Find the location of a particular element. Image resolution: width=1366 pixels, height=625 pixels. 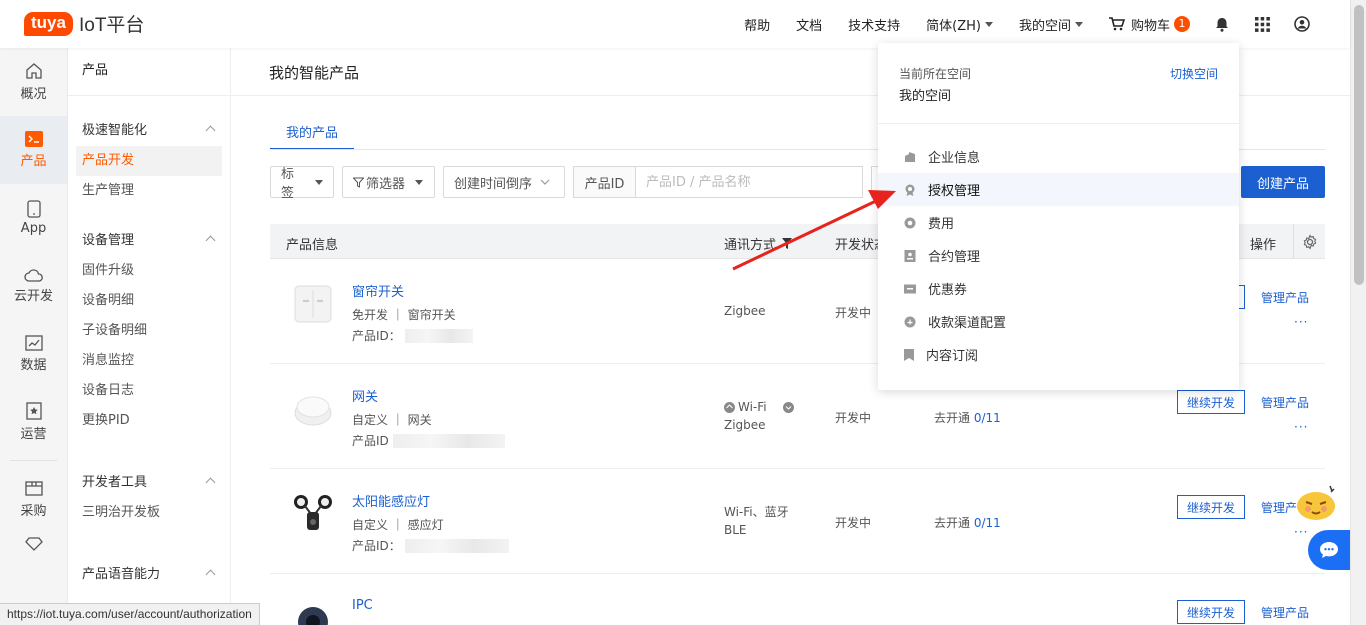

chevron-up-icon is located at coordinates (210, 482).